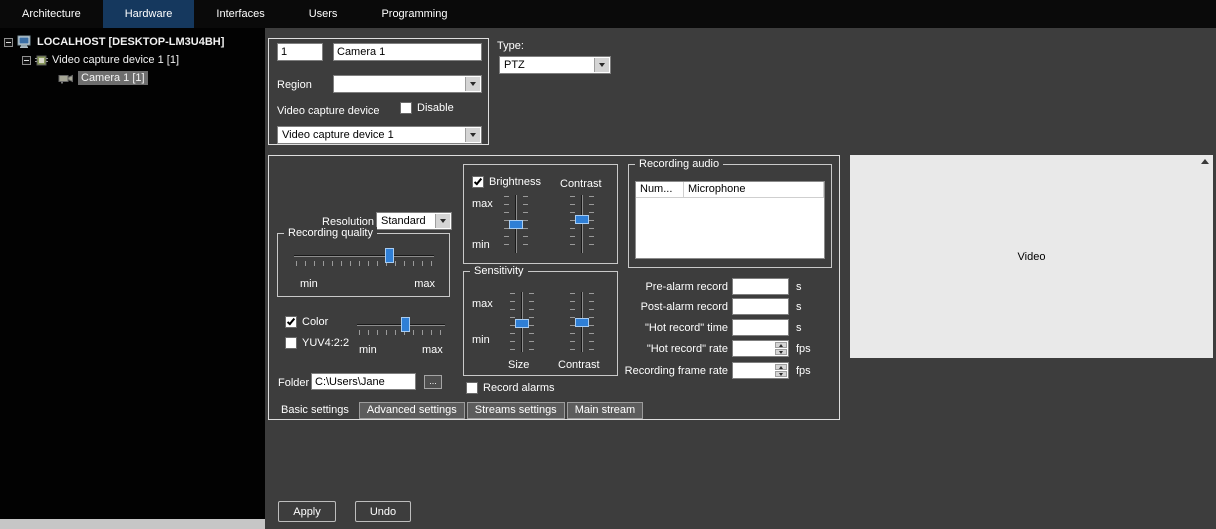 The width and height of the screenshot is (1216, 529). Describe the element at coordinates (687, 349) in the screenshot. I see `hot-record-rate-label: "Hot record" rate` at that location.